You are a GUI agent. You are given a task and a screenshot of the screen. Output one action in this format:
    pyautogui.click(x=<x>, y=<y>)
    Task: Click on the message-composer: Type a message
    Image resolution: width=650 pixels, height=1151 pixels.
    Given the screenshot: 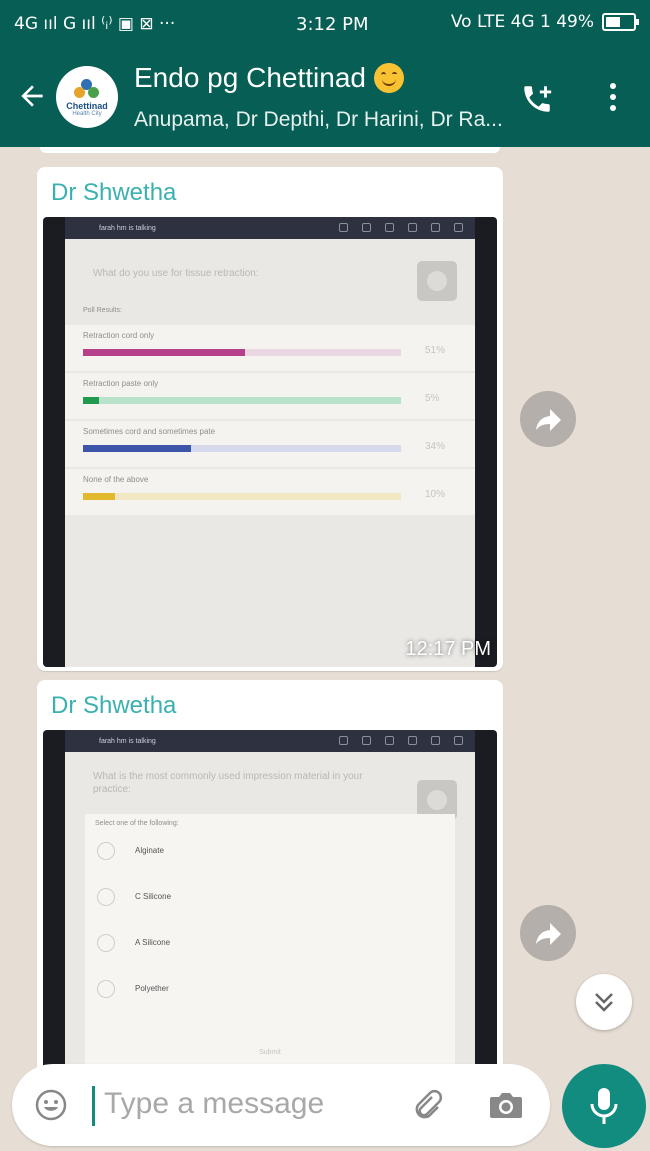 What is the action you would take?
    pyautogui.click(x=281, y=1105)
    